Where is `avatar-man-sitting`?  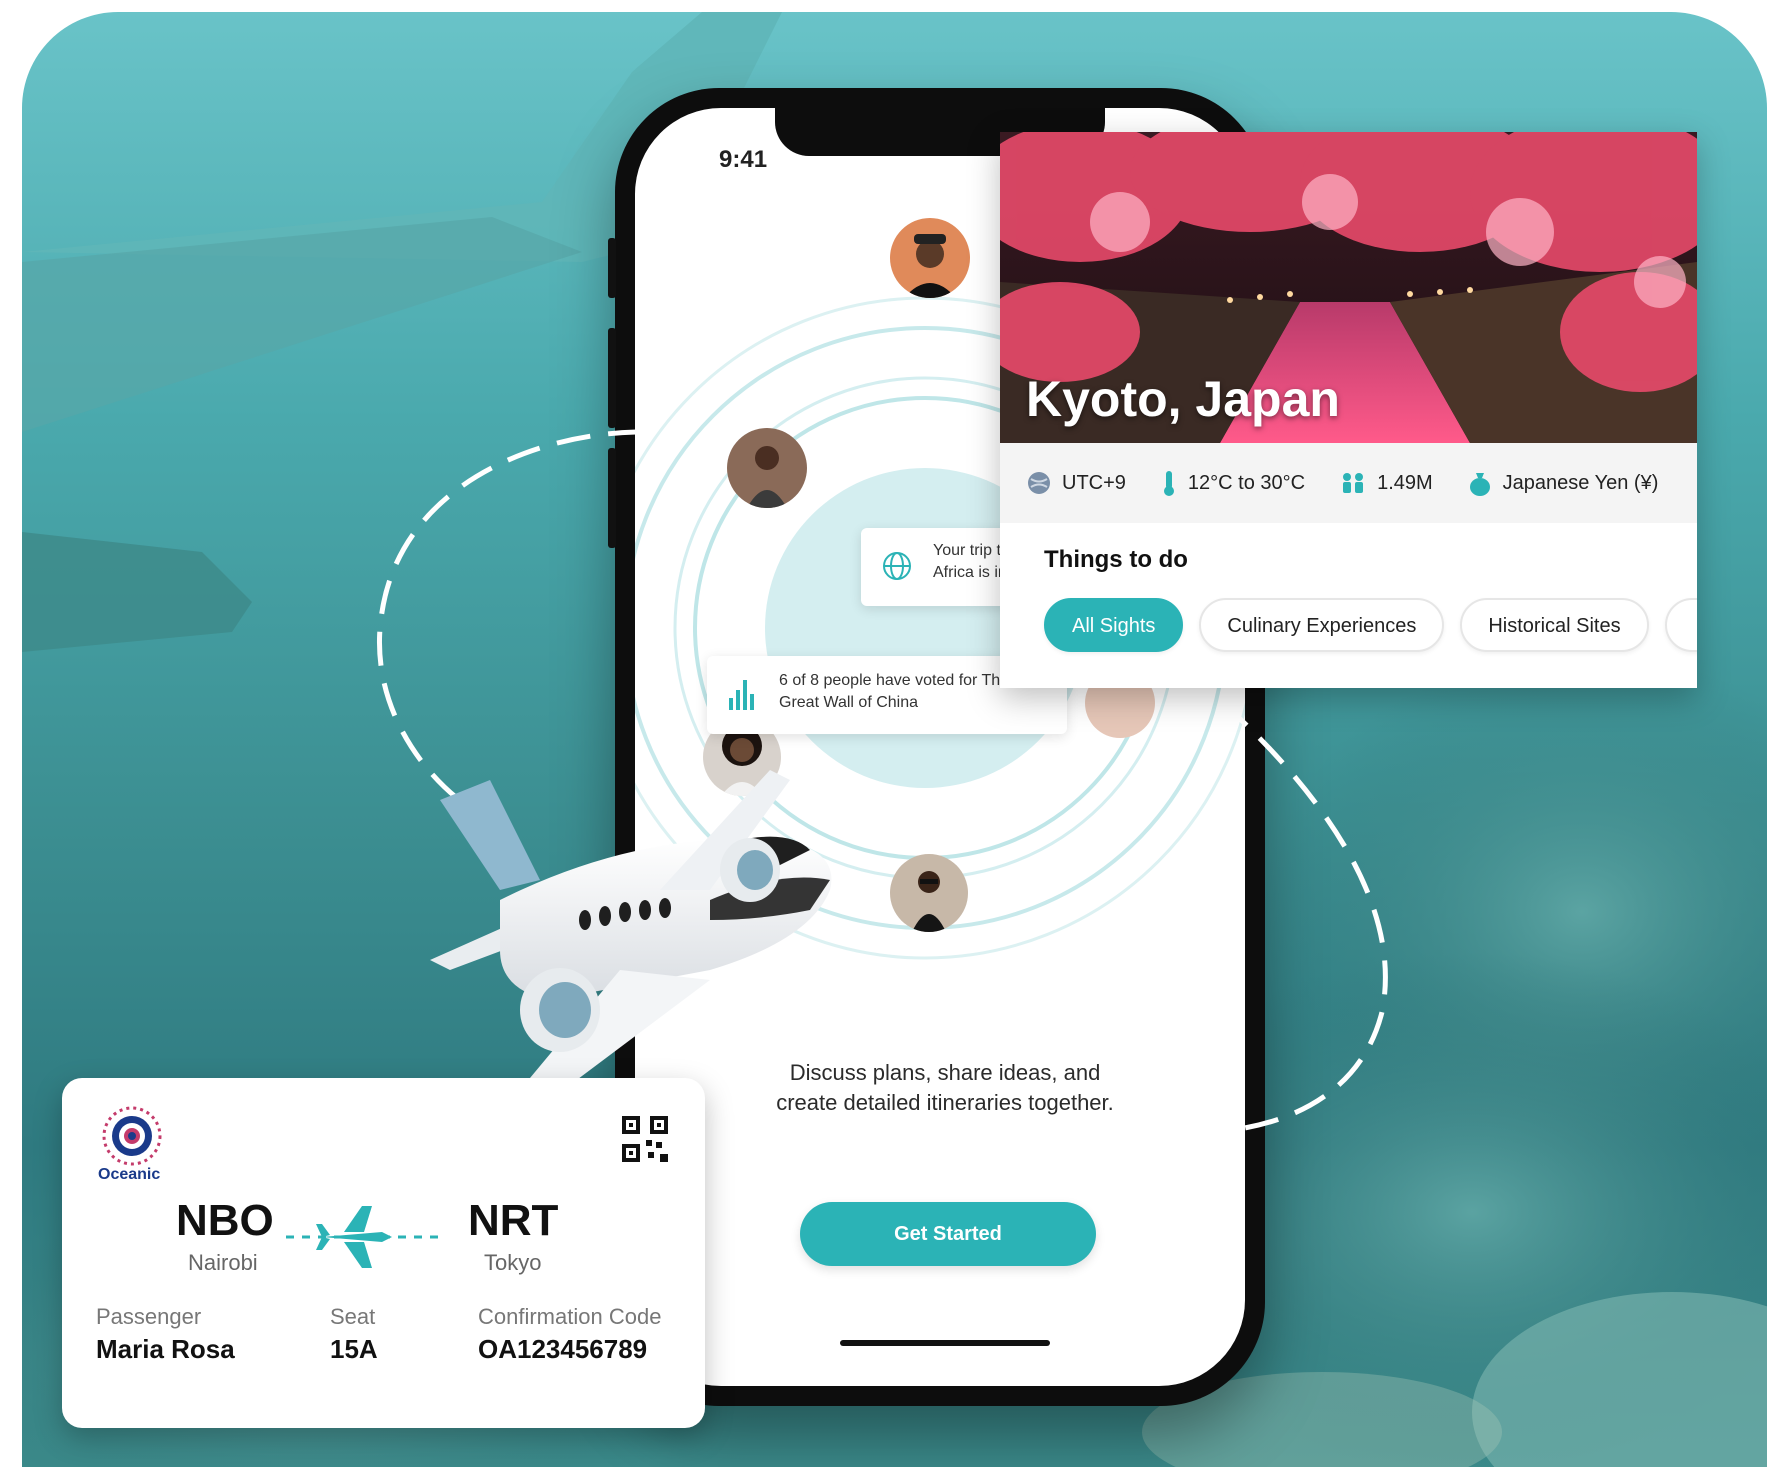
avatar-man-sitting is located at coordinates (767, 468).